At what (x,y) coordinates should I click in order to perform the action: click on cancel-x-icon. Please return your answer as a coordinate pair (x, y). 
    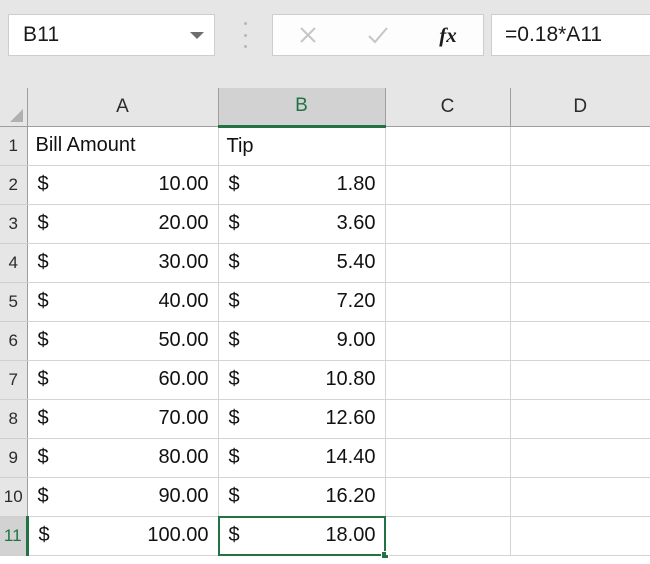
    Looking at the image, I should click on (308, 35).